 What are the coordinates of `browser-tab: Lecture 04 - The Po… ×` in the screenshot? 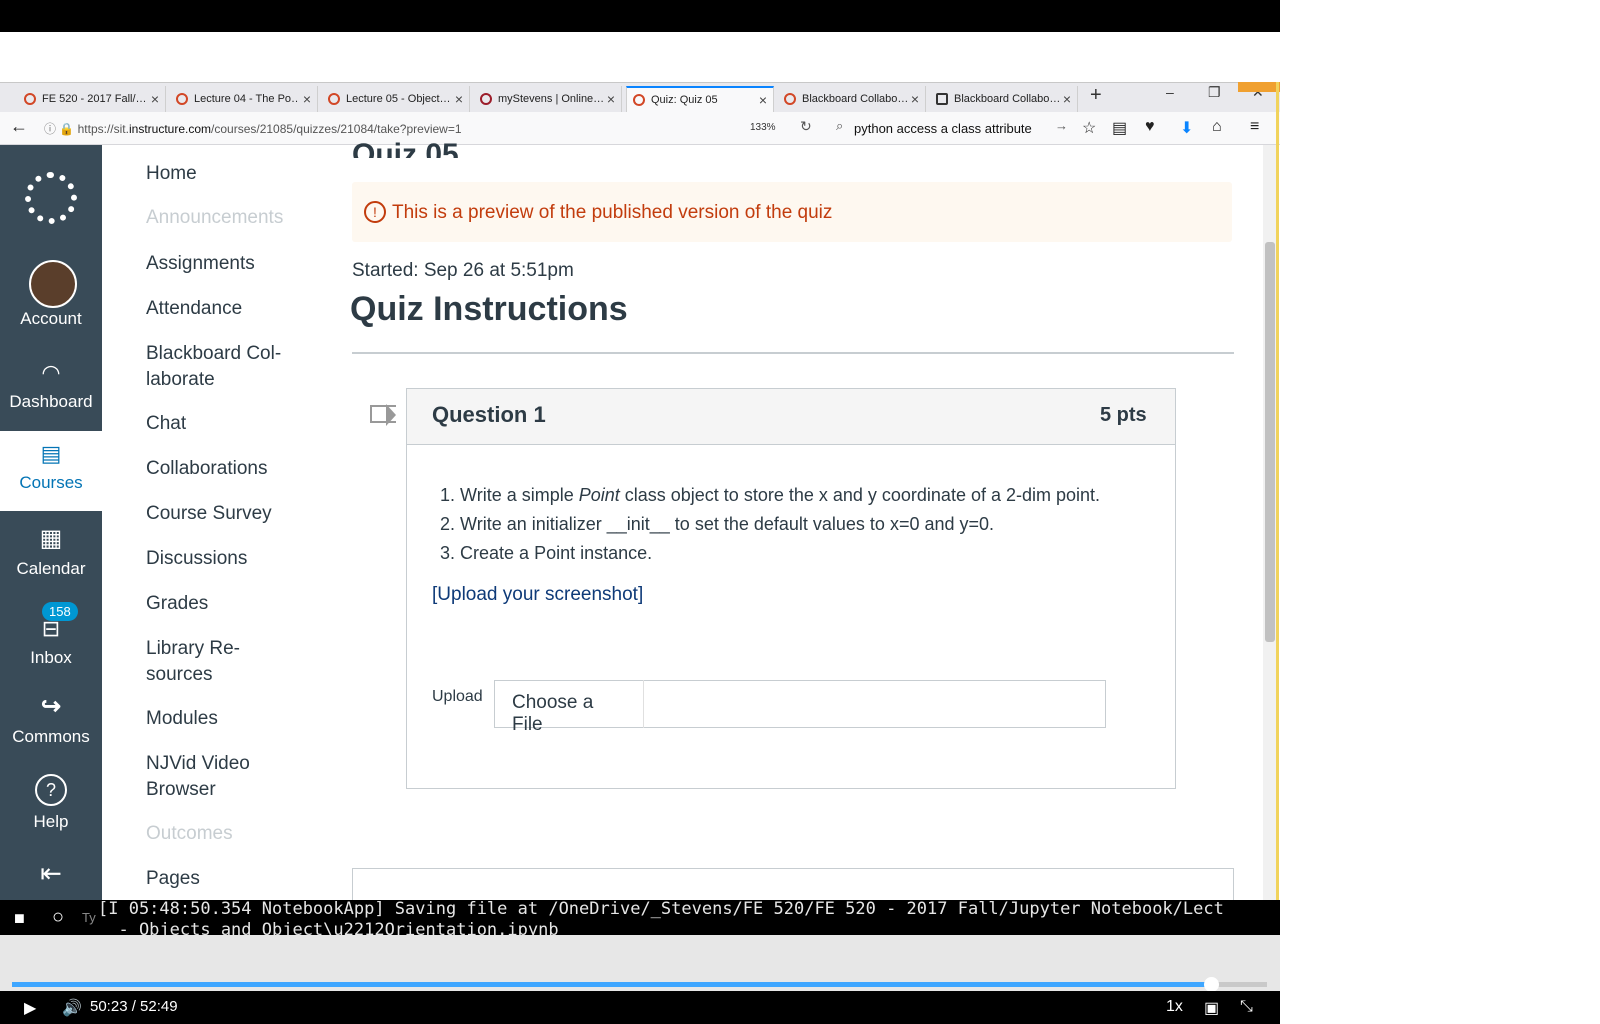 It's located at (244, 99).